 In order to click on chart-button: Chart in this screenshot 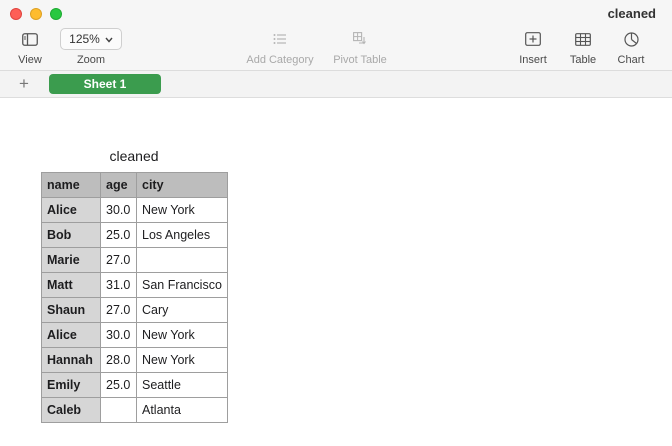, I will do `click(631, 47)`.